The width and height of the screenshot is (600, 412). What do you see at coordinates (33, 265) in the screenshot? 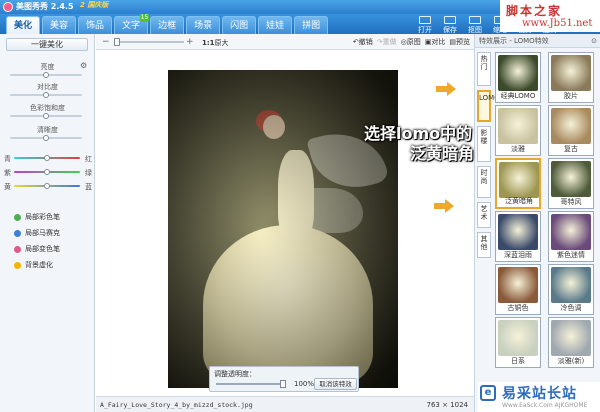
I see `local-tool-3: 背景虚化` at bounding box center [33, 265].